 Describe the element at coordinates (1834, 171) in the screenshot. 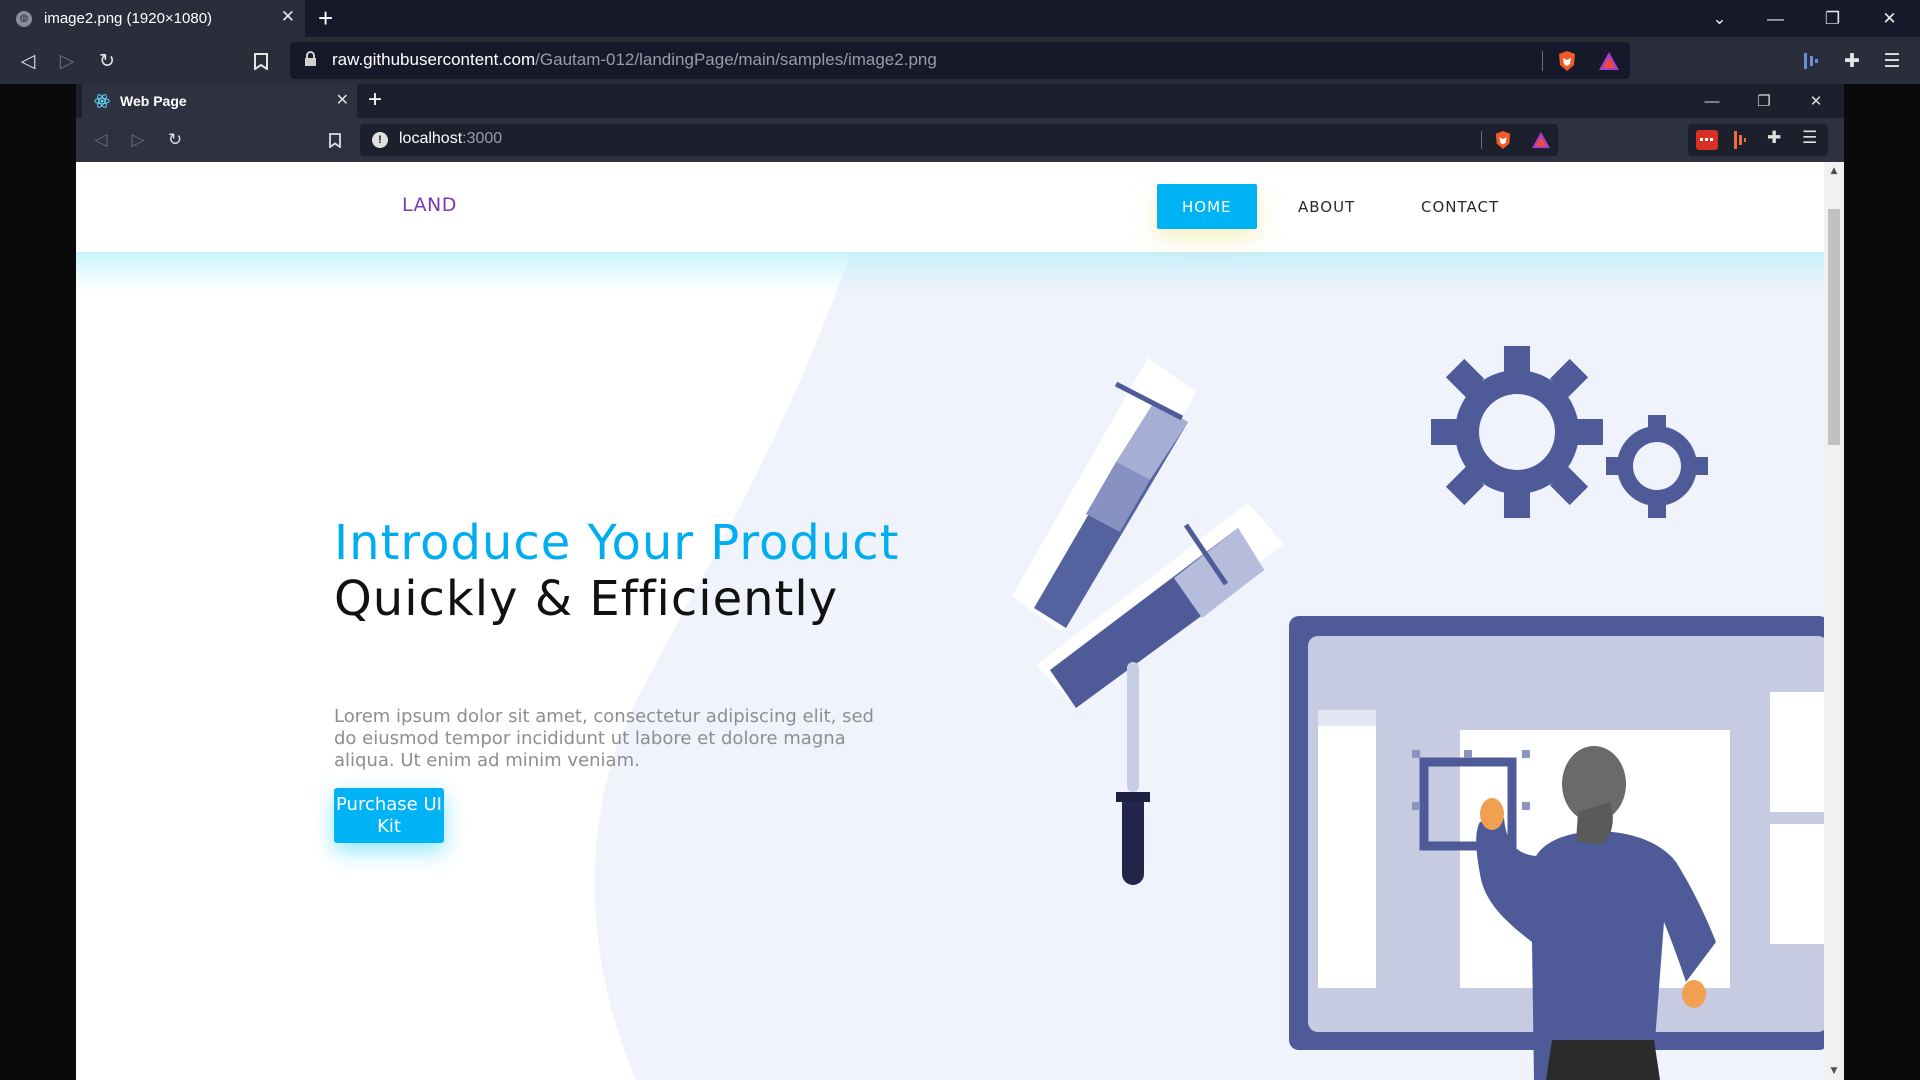

I see `scroll-up-icon: ▲` at that location.